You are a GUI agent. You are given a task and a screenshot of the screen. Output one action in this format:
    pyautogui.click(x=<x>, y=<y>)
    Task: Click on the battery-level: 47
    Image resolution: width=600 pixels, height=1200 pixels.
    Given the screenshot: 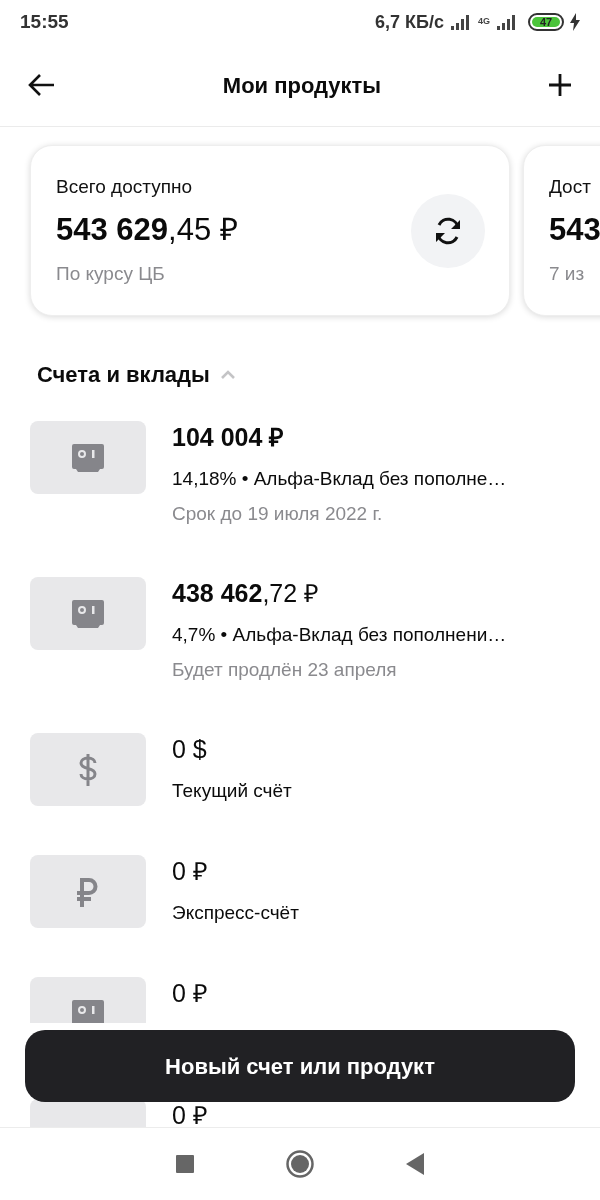 What is the action you would take?
    pyautogui.click(x=546, y=22)
    